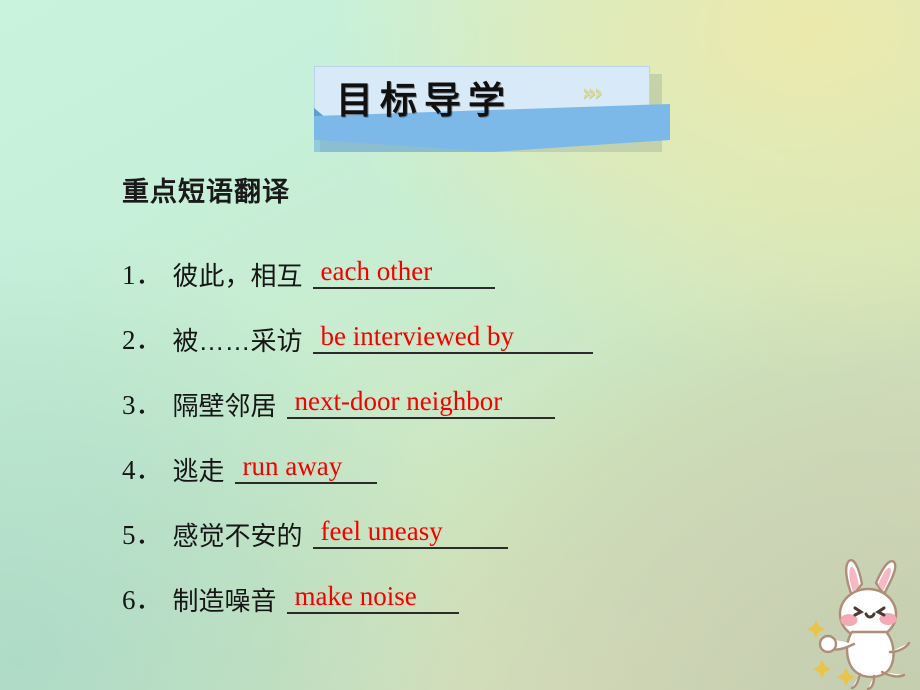 The height and width of the screenshot is (690, 920). What do you see at coordinates (292, 466) in the screenshot?
I see `answer-text: run away` at bounding box center [292, 466].